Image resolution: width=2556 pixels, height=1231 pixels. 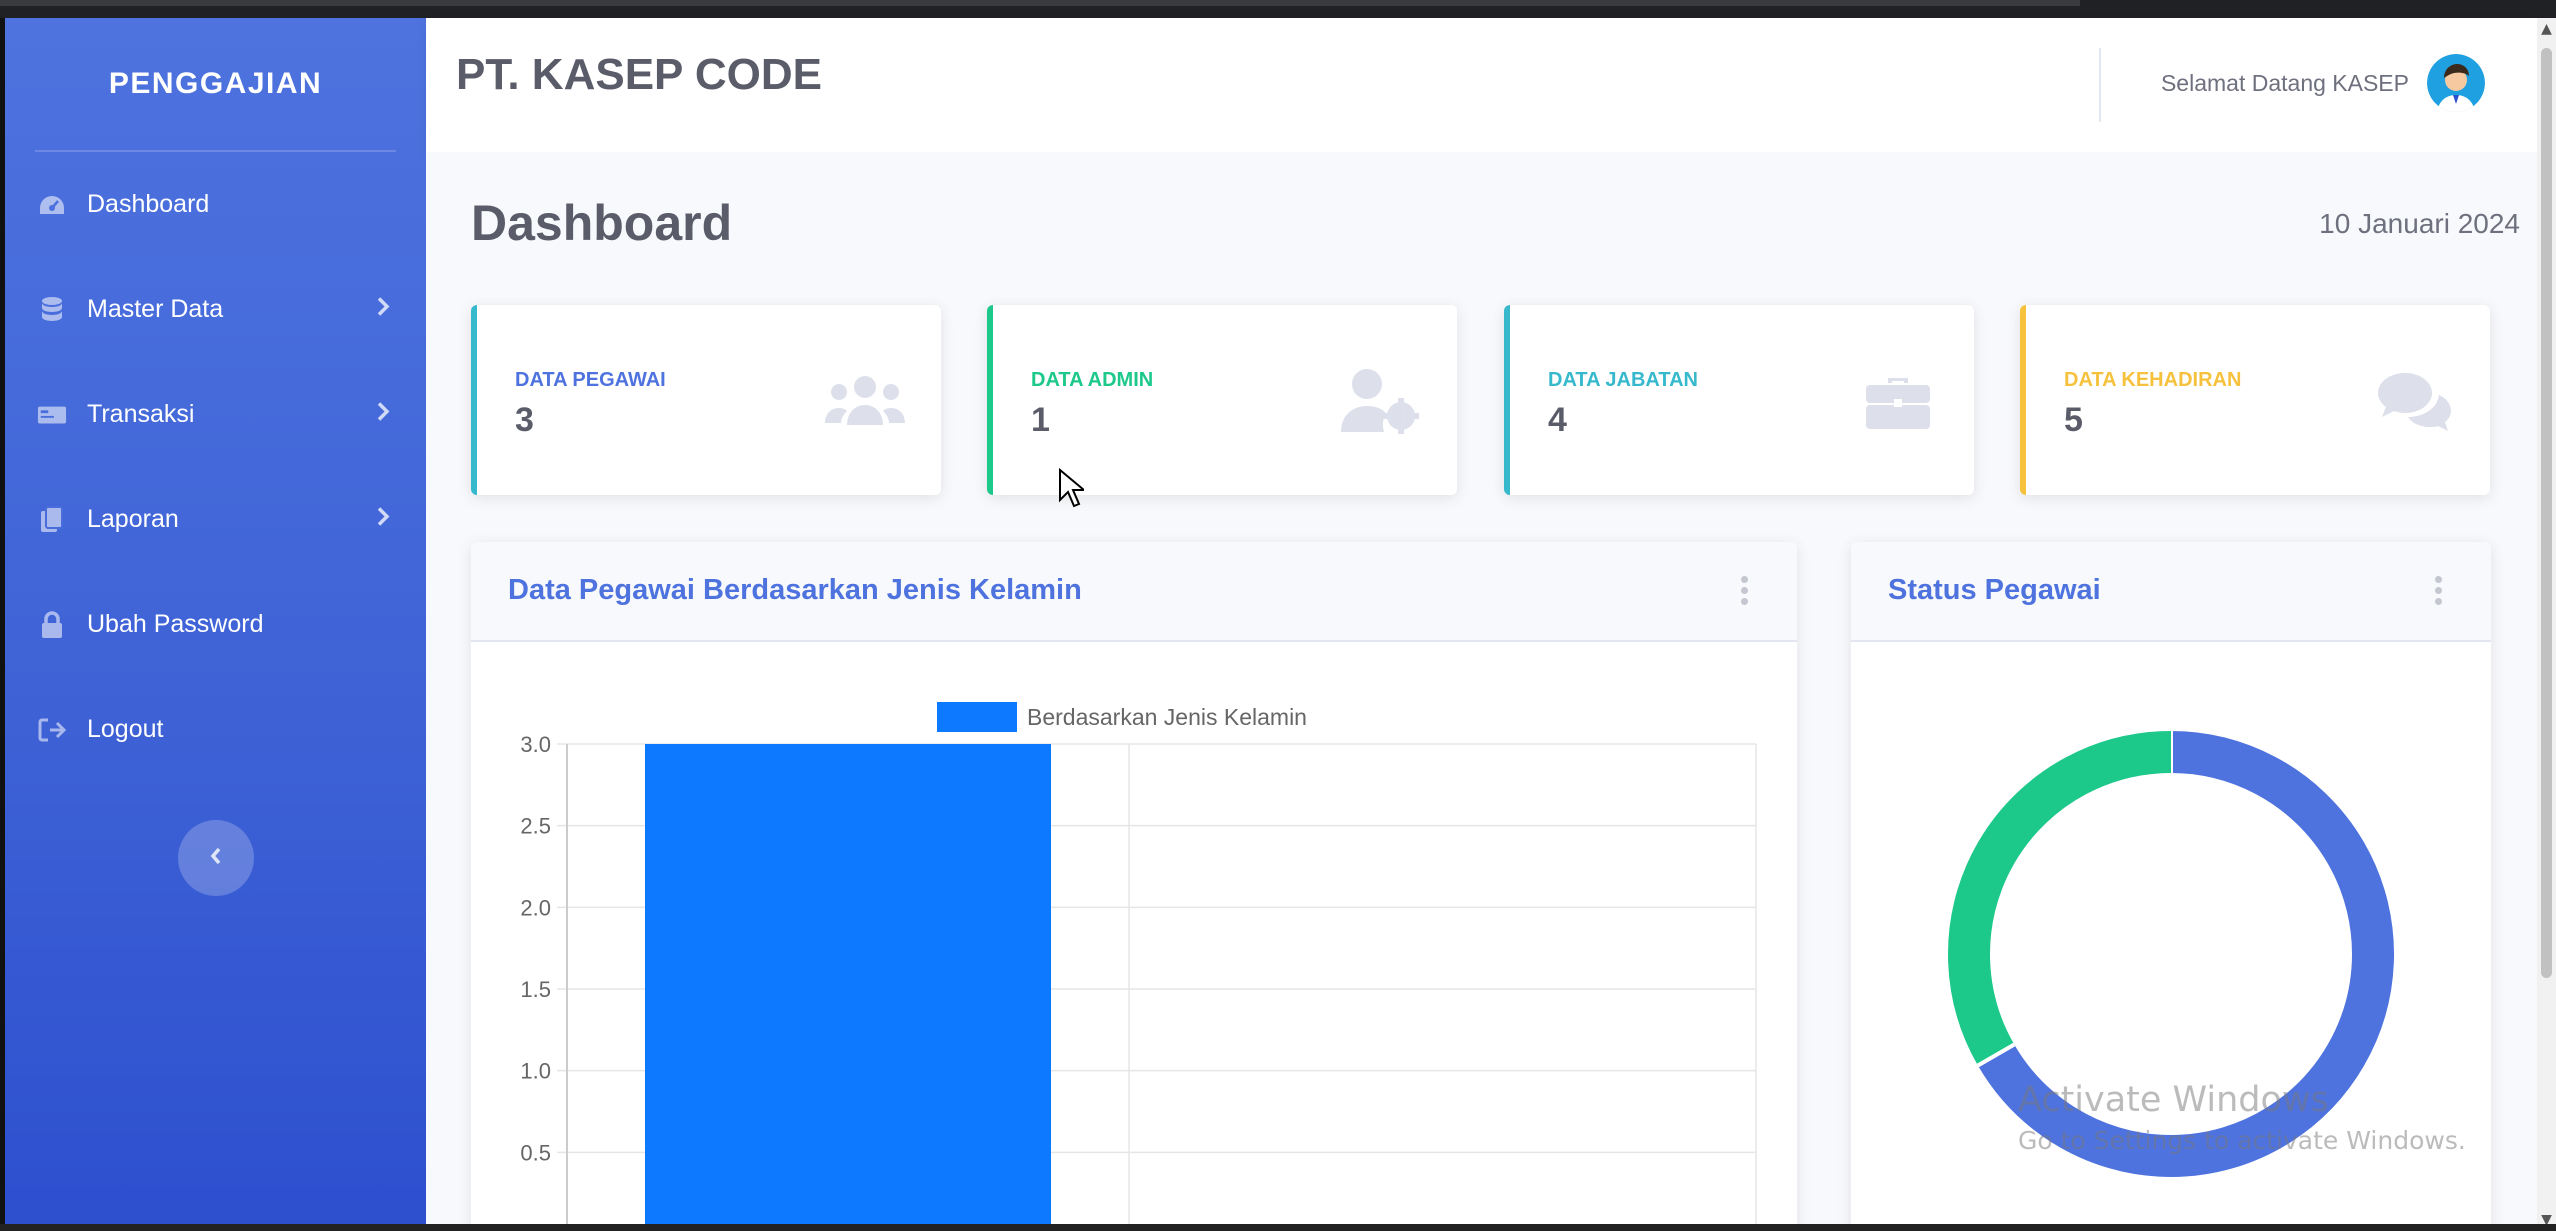 What do you see at coordinates (133, 519) in the screenshot?
I see `sidebar-item-label: Laporan` at bounding box center [133, 519].